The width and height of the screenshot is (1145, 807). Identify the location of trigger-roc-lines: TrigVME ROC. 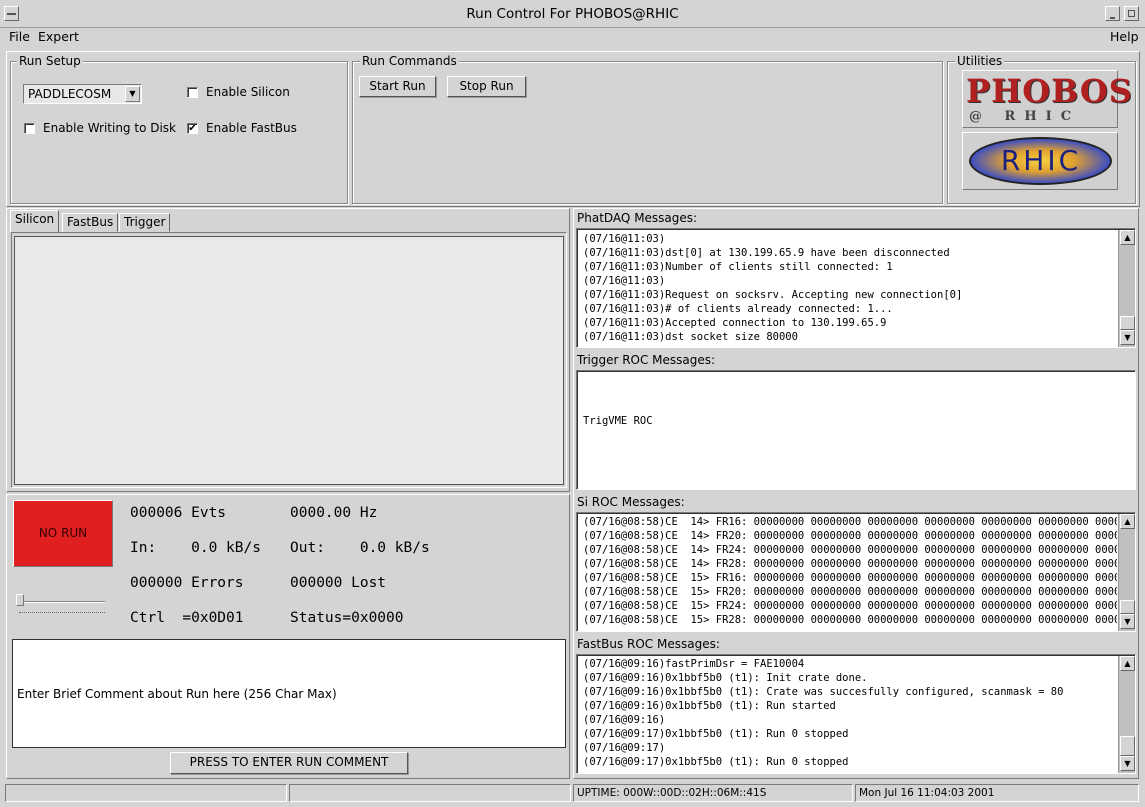
(856, 399).